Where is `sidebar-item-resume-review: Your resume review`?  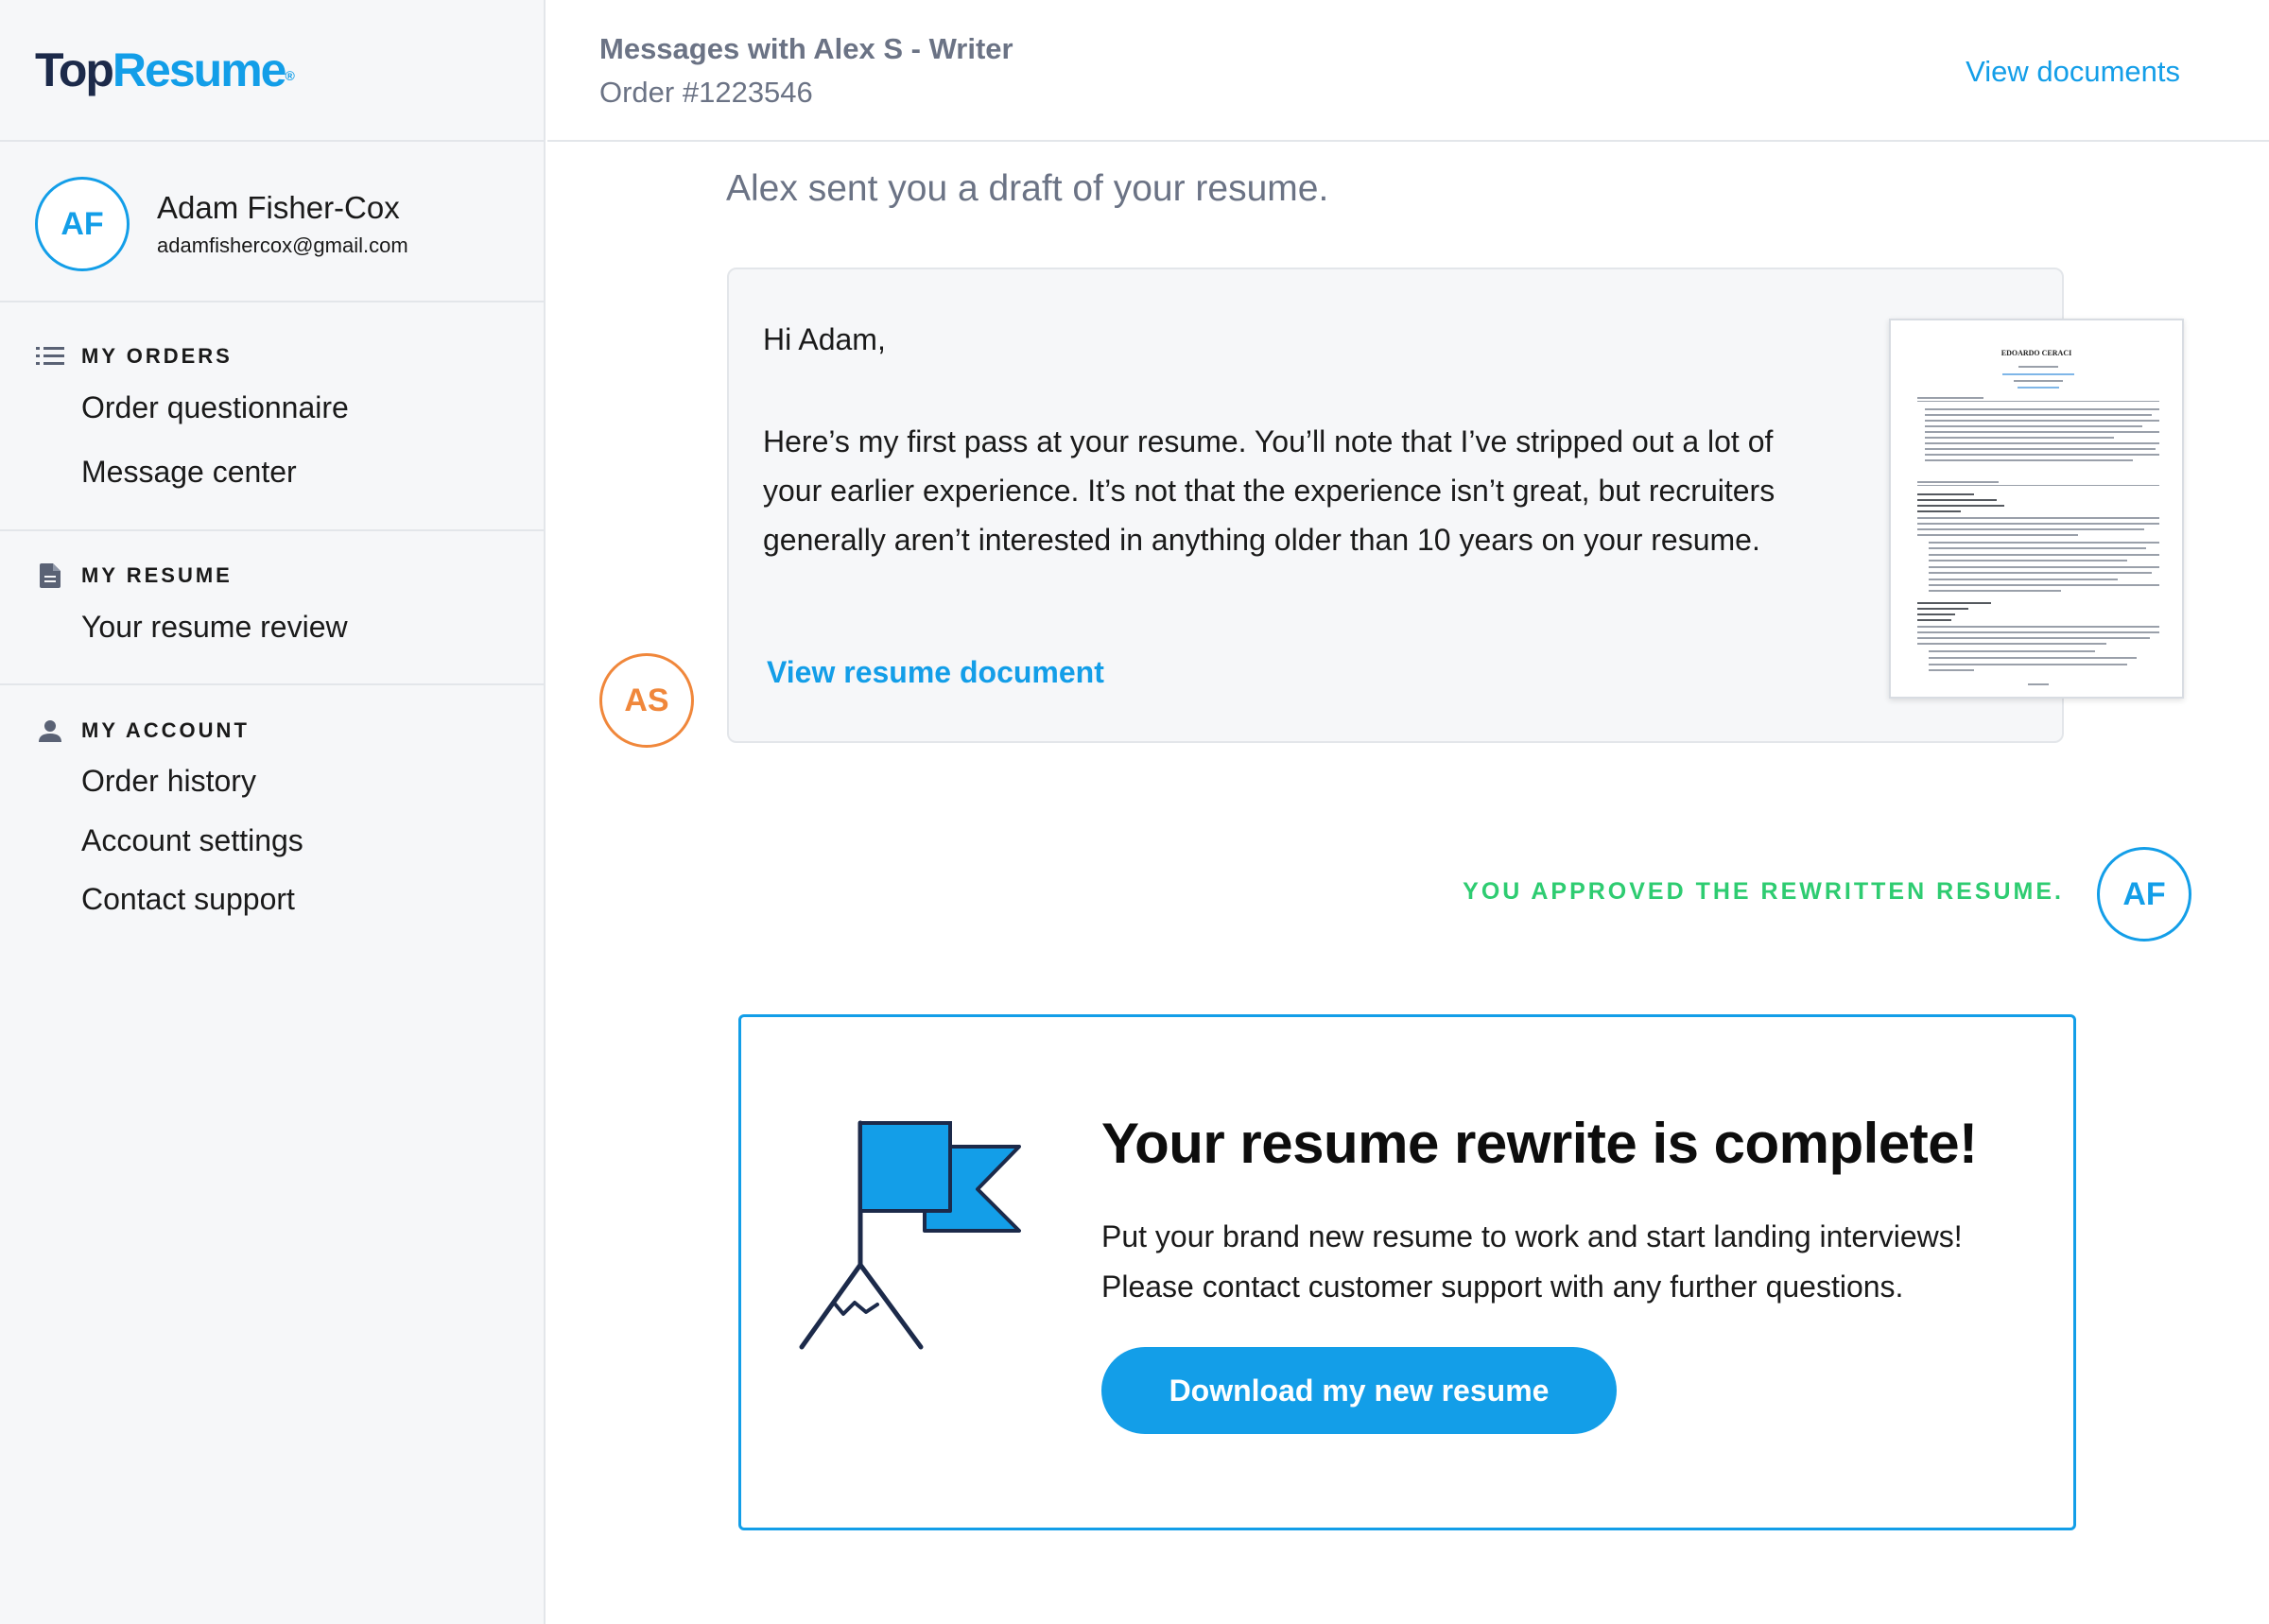
sidebar-item-resume-review: Your resume review is located at coordinates (215, 627).